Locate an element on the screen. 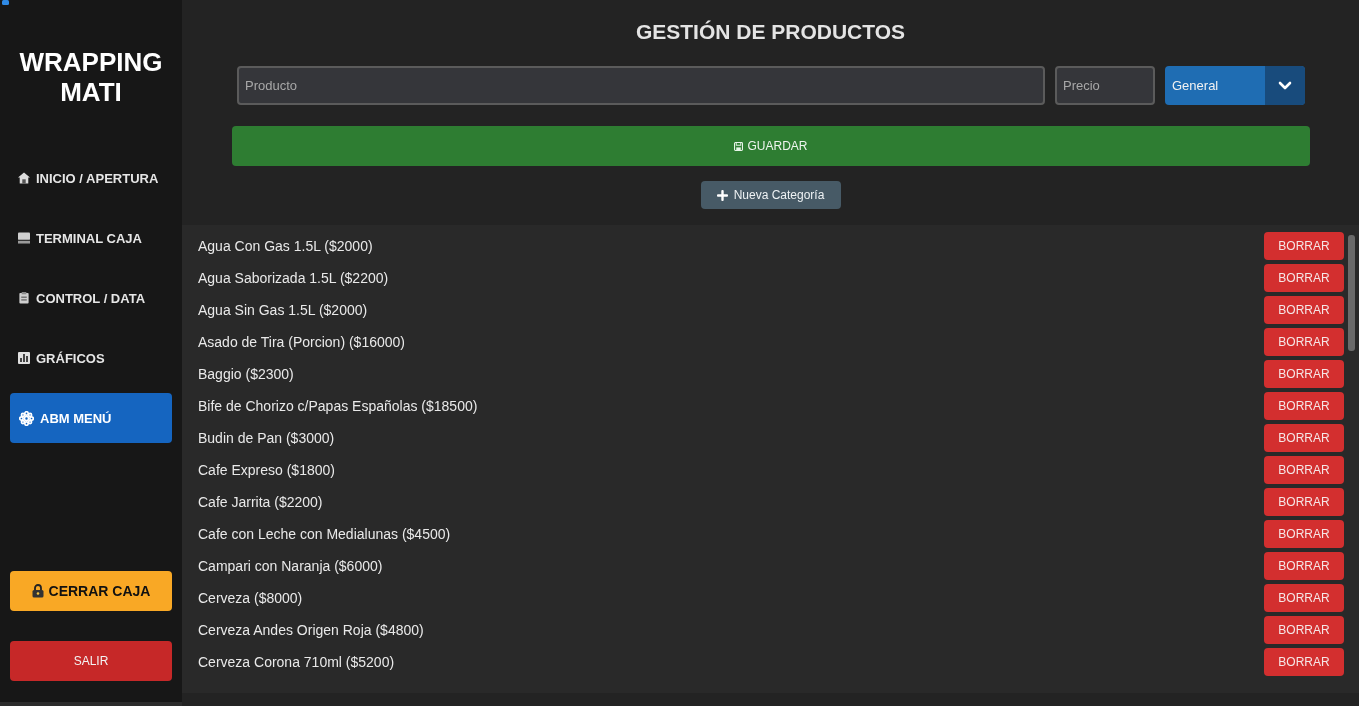 The height and width of the screenshot is (706, 1359). product-name: Cafe Expreso ($1800) is located at coordinates (266, 470).